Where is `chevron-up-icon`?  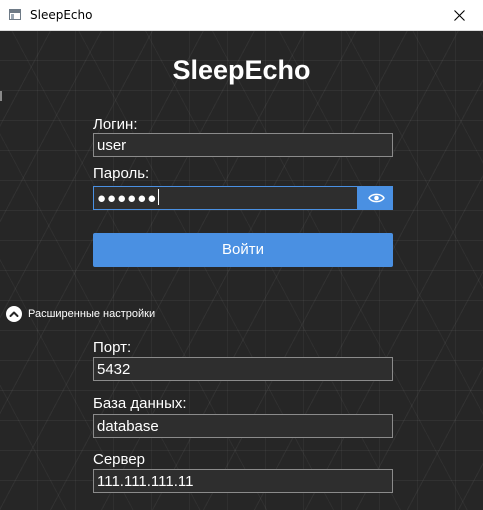 chevron-up-icon is located at coordinates (14, 314).